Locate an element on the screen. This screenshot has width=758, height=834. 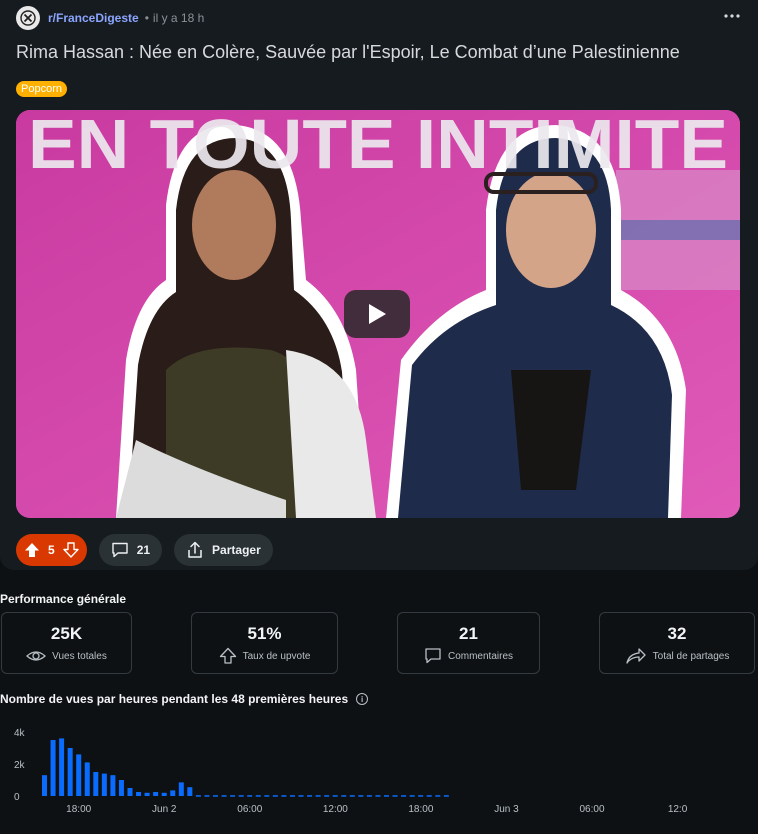
subreddit-avatar is located at coordinates (28, 18).